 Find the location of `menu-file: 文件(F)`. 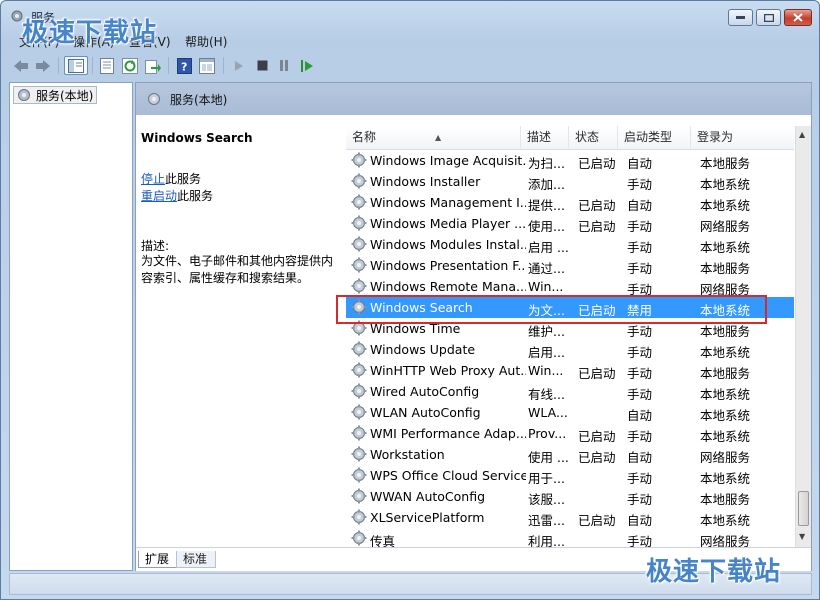

menu-file: 文件(F) is located at coordinates (39, 41).